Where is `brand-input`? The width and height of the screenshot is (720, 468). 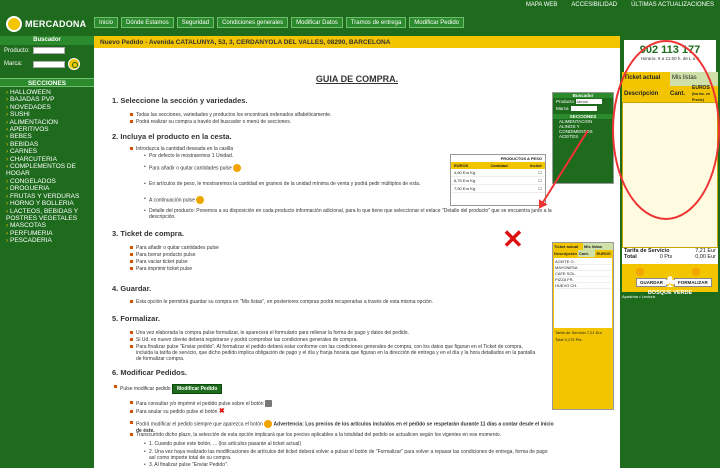
brand-input is located at coordinates (49, 64).